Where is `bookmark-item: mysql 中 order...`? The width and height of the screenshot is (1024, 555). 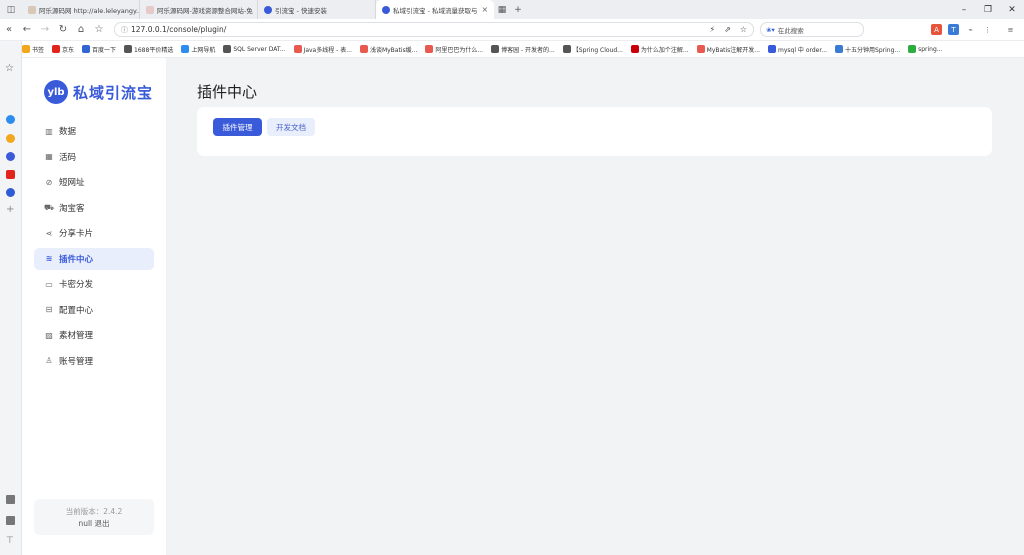
bookmark-item: mysql 中 order... is located at coordinates (797, 49).